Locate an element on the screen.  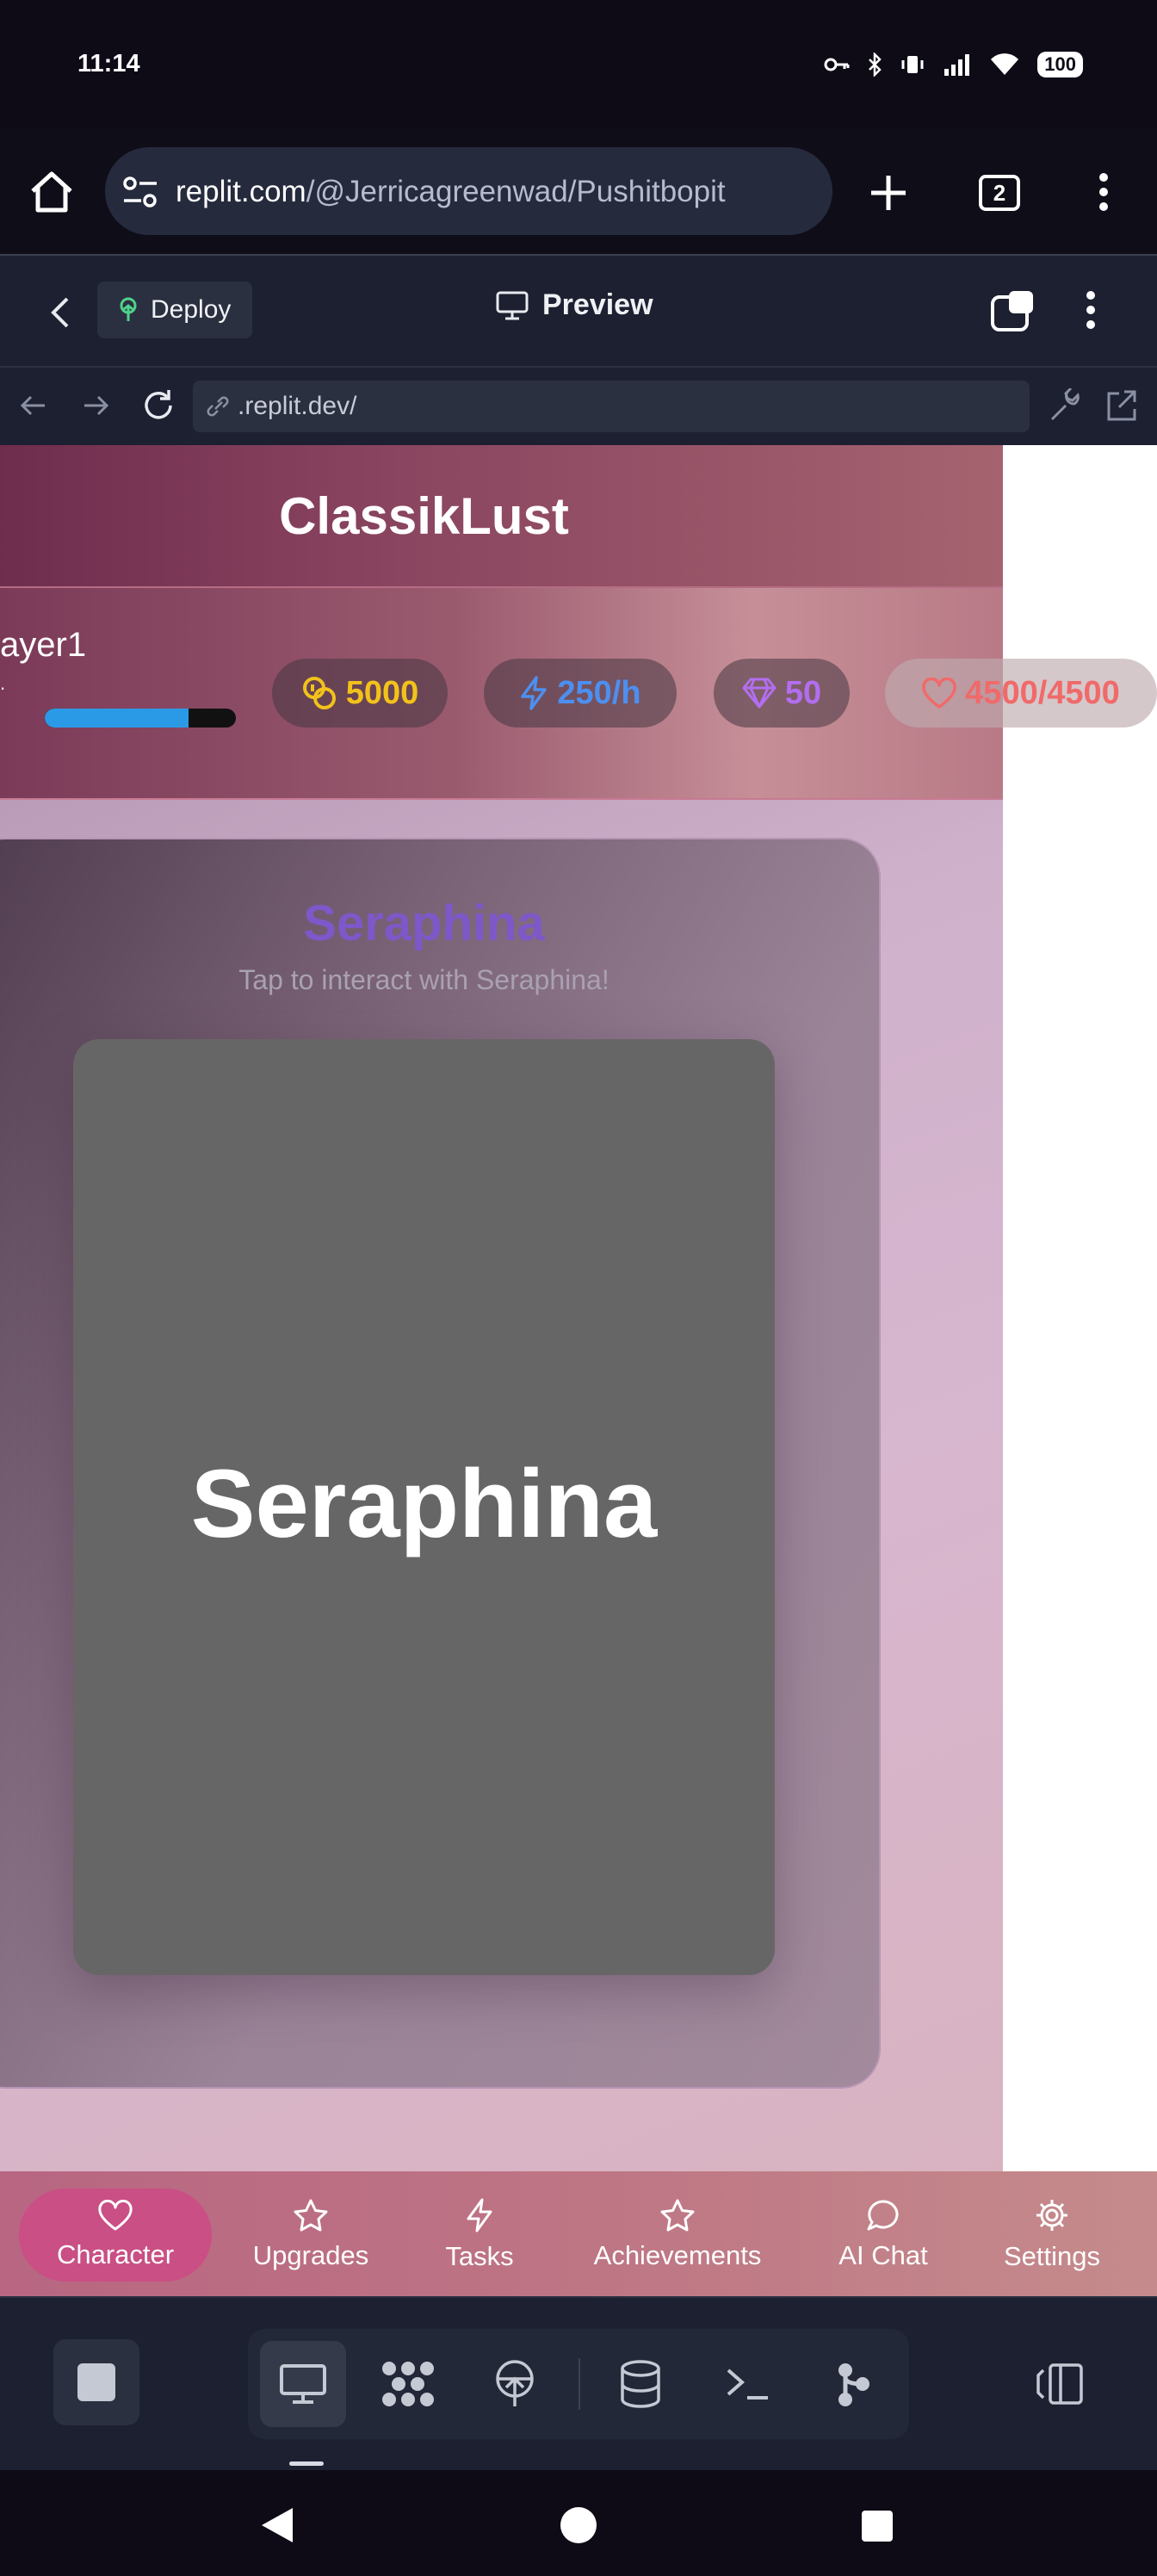
agent-icon is located at coordinates (408, 2384).